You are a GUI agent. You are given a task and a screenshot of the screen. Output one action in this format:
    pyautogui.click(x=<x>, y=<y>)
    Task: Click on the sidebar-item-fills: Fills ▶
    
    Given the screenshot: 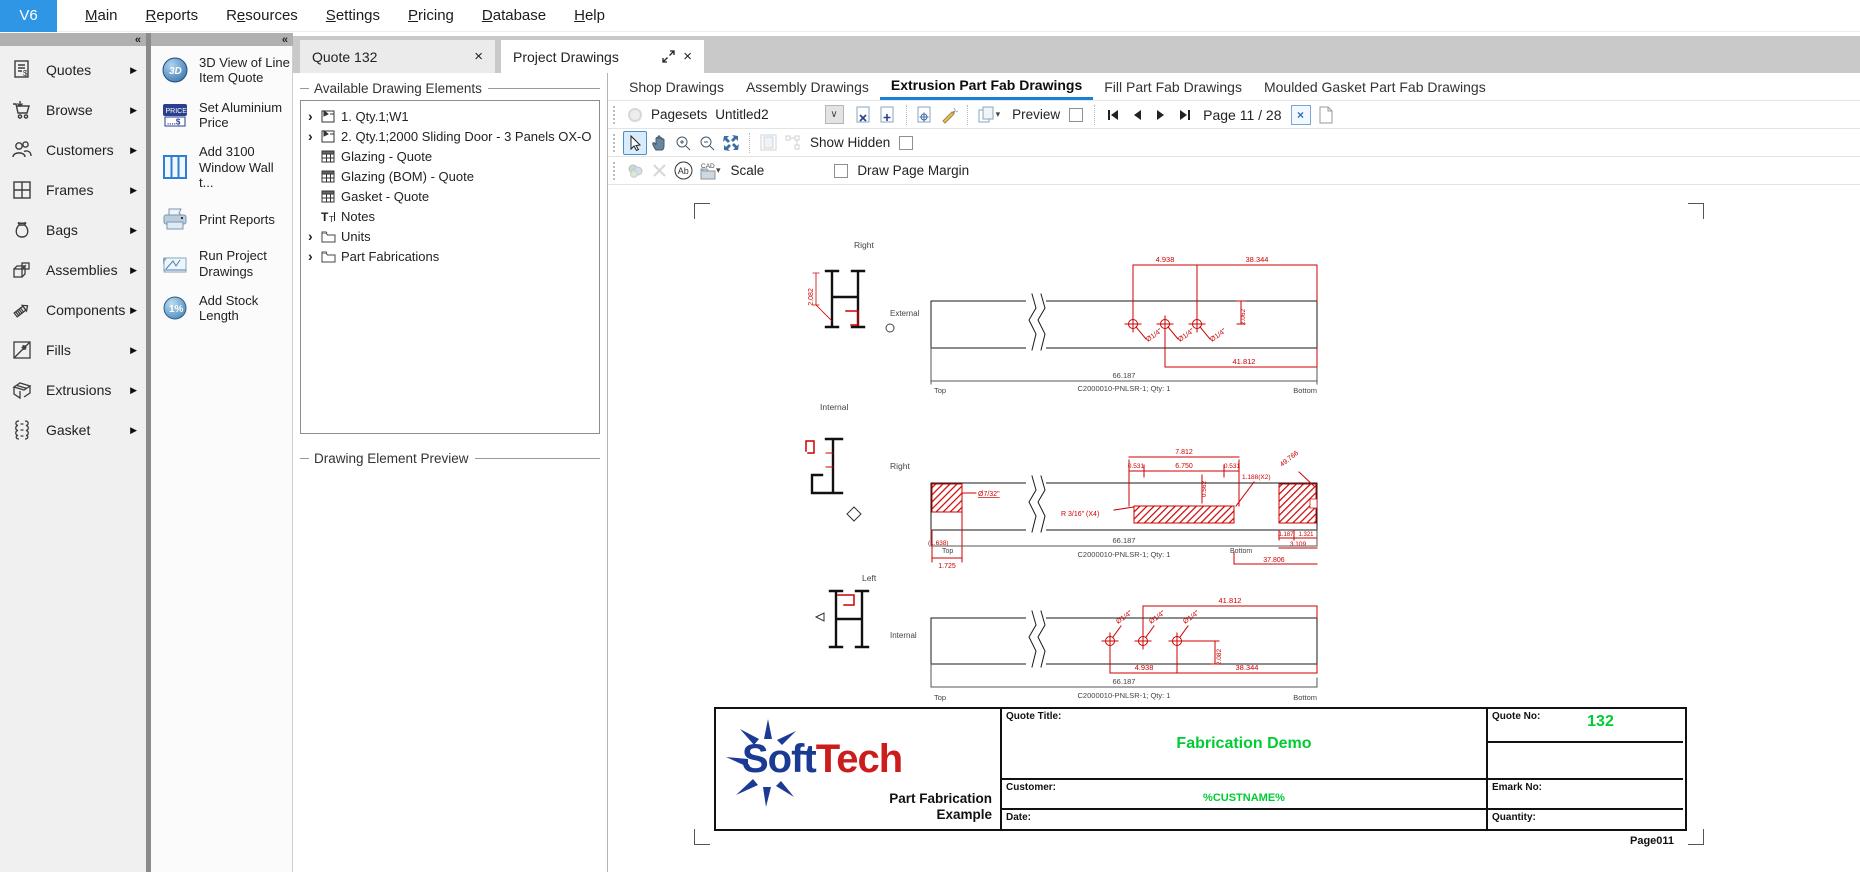 What is the action you would take?
    pyautogui.click(x=73, y=350)
    